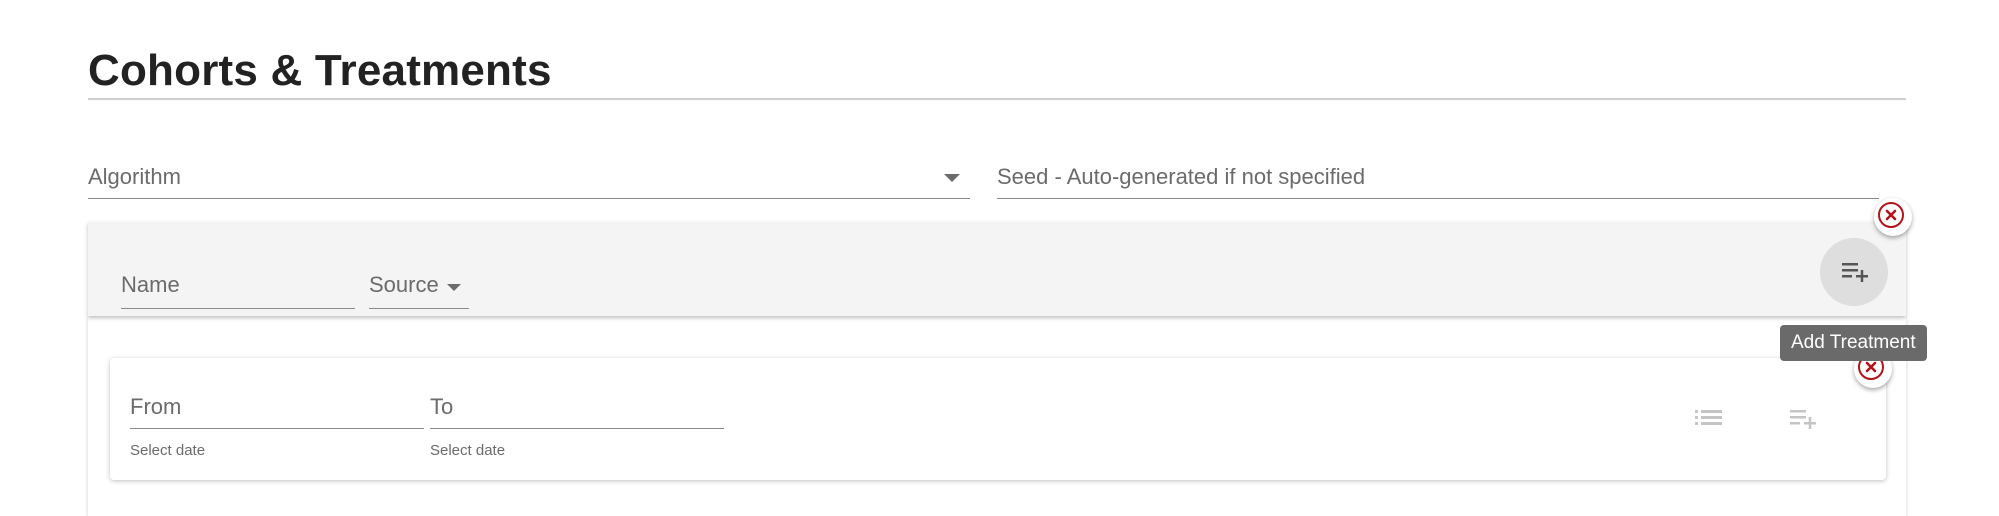 This screenshot has height=516, width=1999. I want to click on cohort-source-label: Source, so click(404, 284).